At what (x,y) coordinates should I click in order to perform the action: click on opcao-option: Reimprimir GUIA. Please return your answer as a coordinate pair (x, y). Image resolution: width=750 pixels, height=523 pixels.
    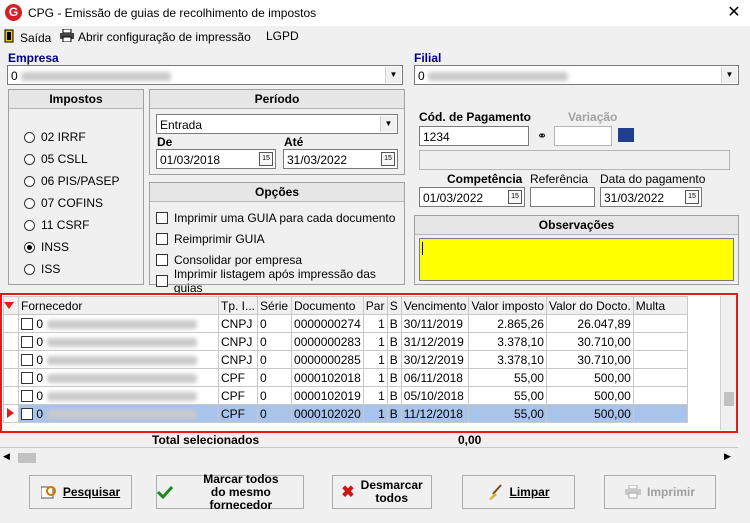
    Looking at the image, I should click on (280, 238).